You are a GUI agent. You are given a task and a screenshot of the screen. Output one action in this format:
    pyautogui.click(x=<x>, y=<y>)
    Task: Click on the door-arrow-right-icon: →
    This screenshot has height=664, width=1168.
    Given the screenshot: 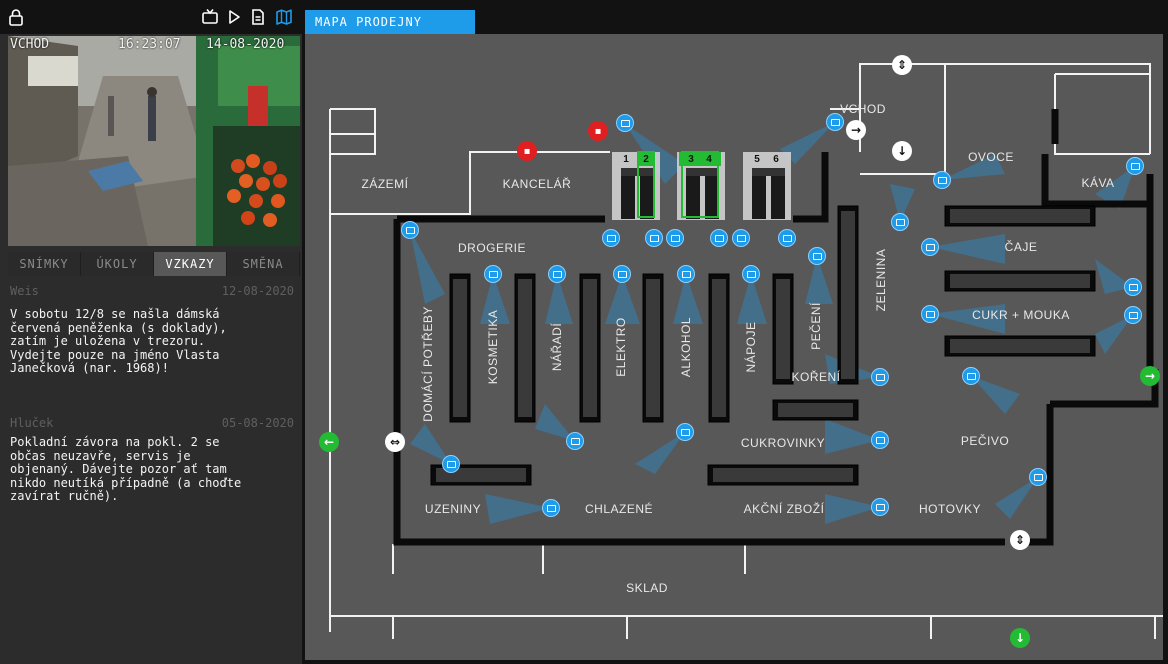 What is the action you would take?
    pyautogui.click(x=856, y=130)
    